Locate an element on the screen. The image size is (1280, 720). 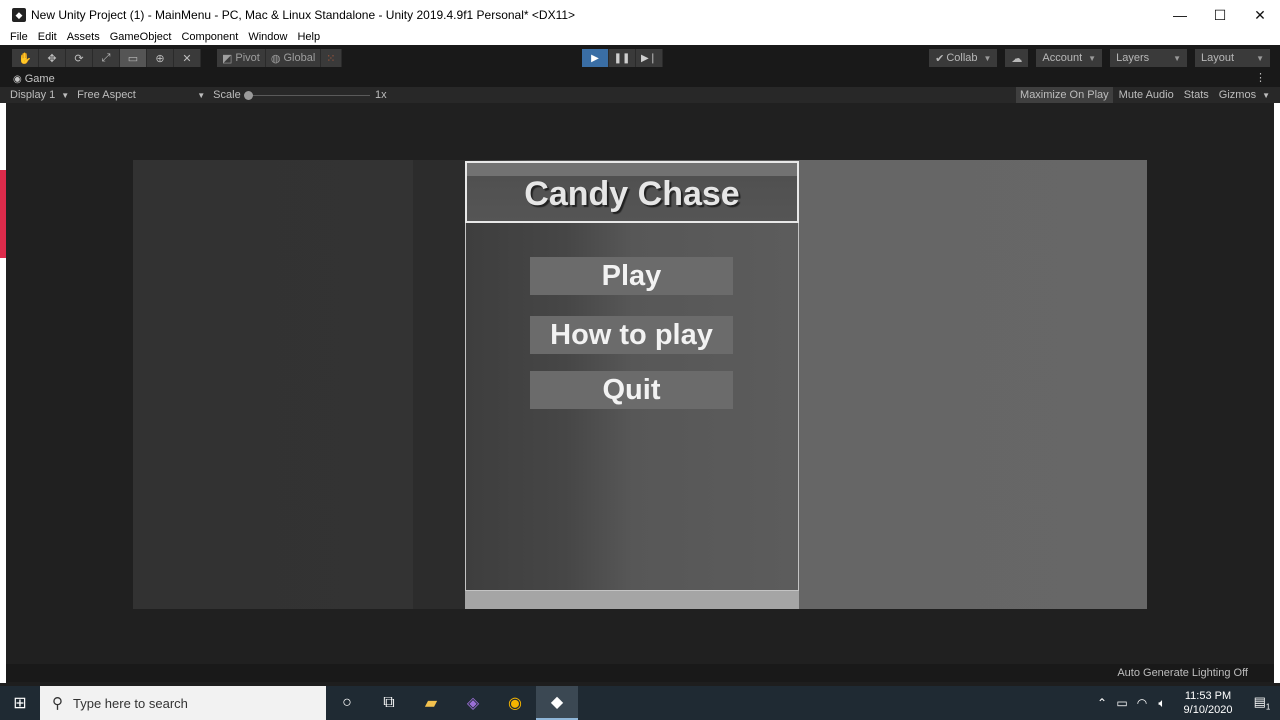
cloud-icon: ☁ is located at coordinates (1017, 58).